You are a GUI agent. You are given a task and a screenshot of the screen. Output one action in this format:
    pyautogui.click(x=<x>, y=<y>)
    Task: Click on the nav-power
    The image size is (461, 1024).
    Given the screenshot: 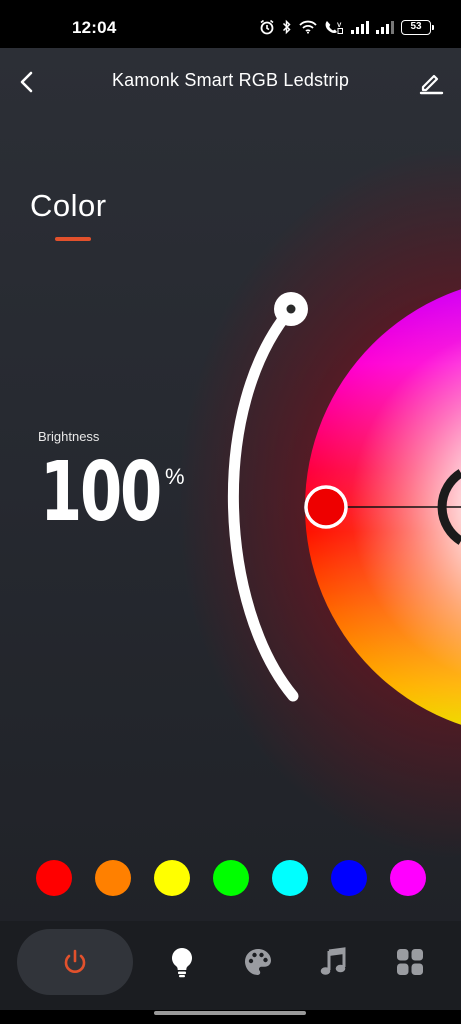 What is the action you would take?
    pyautogui.click(x=75, y=962)
    